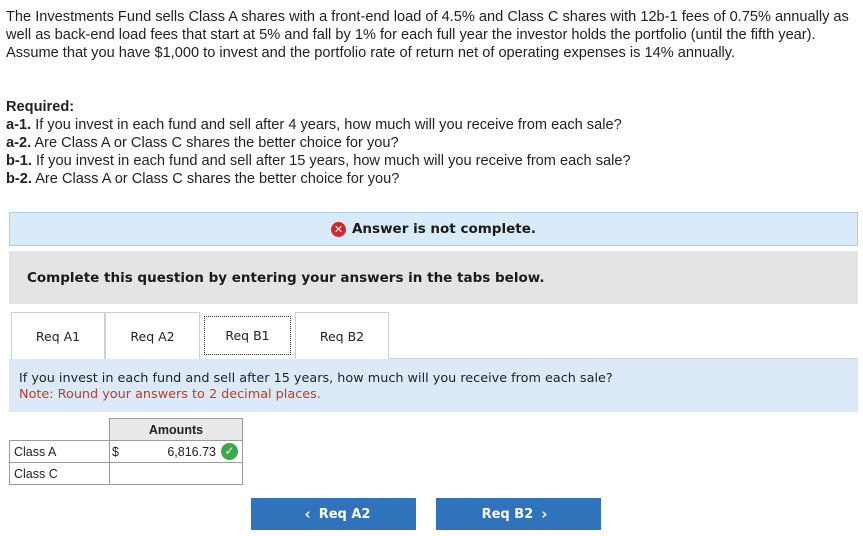 The width and height of the screenshot is (863, 536). Describe the element at coordinates (19, 125) in the screenshot. I see `required-item-key: a-1.` at that location.